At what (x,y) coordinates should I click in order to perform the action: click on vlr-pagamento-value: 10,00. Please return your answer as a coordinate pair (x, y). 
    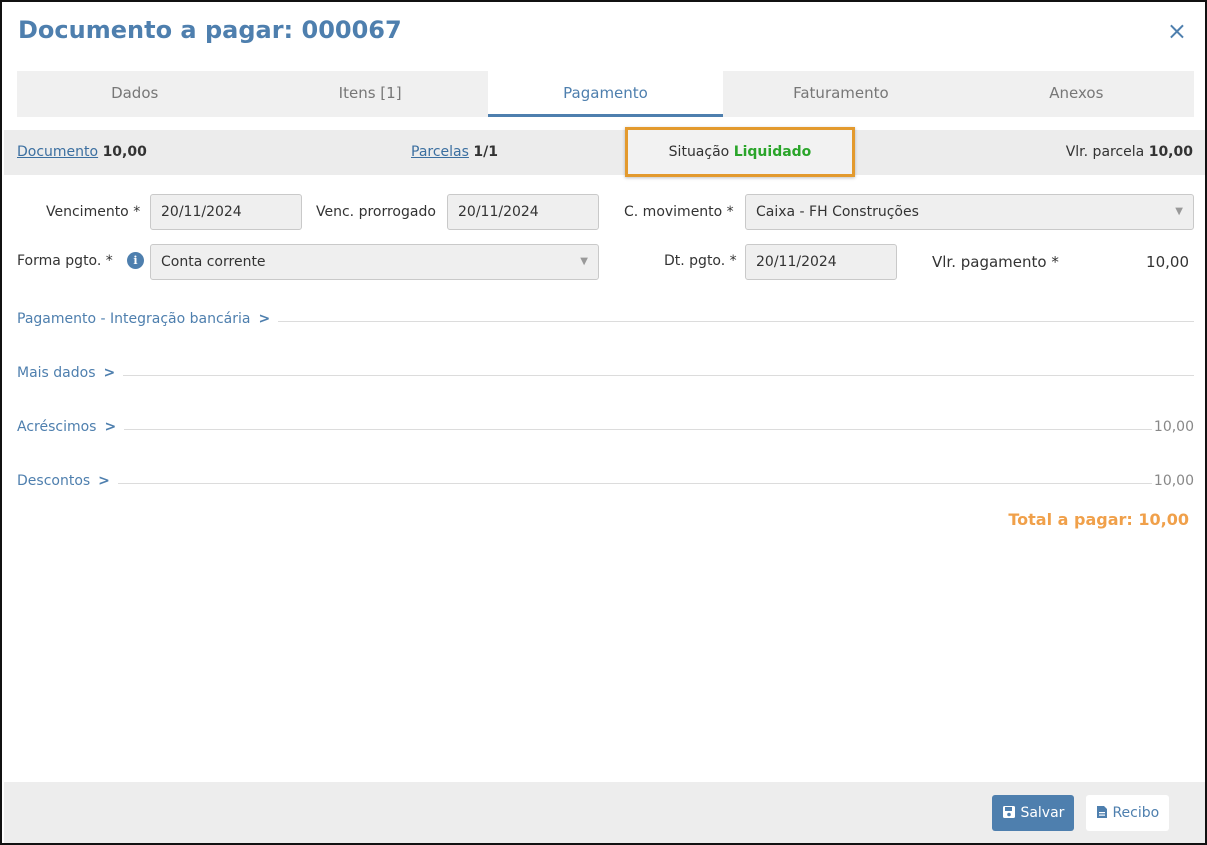
    Looking at the image, I should click on (1167, 262).